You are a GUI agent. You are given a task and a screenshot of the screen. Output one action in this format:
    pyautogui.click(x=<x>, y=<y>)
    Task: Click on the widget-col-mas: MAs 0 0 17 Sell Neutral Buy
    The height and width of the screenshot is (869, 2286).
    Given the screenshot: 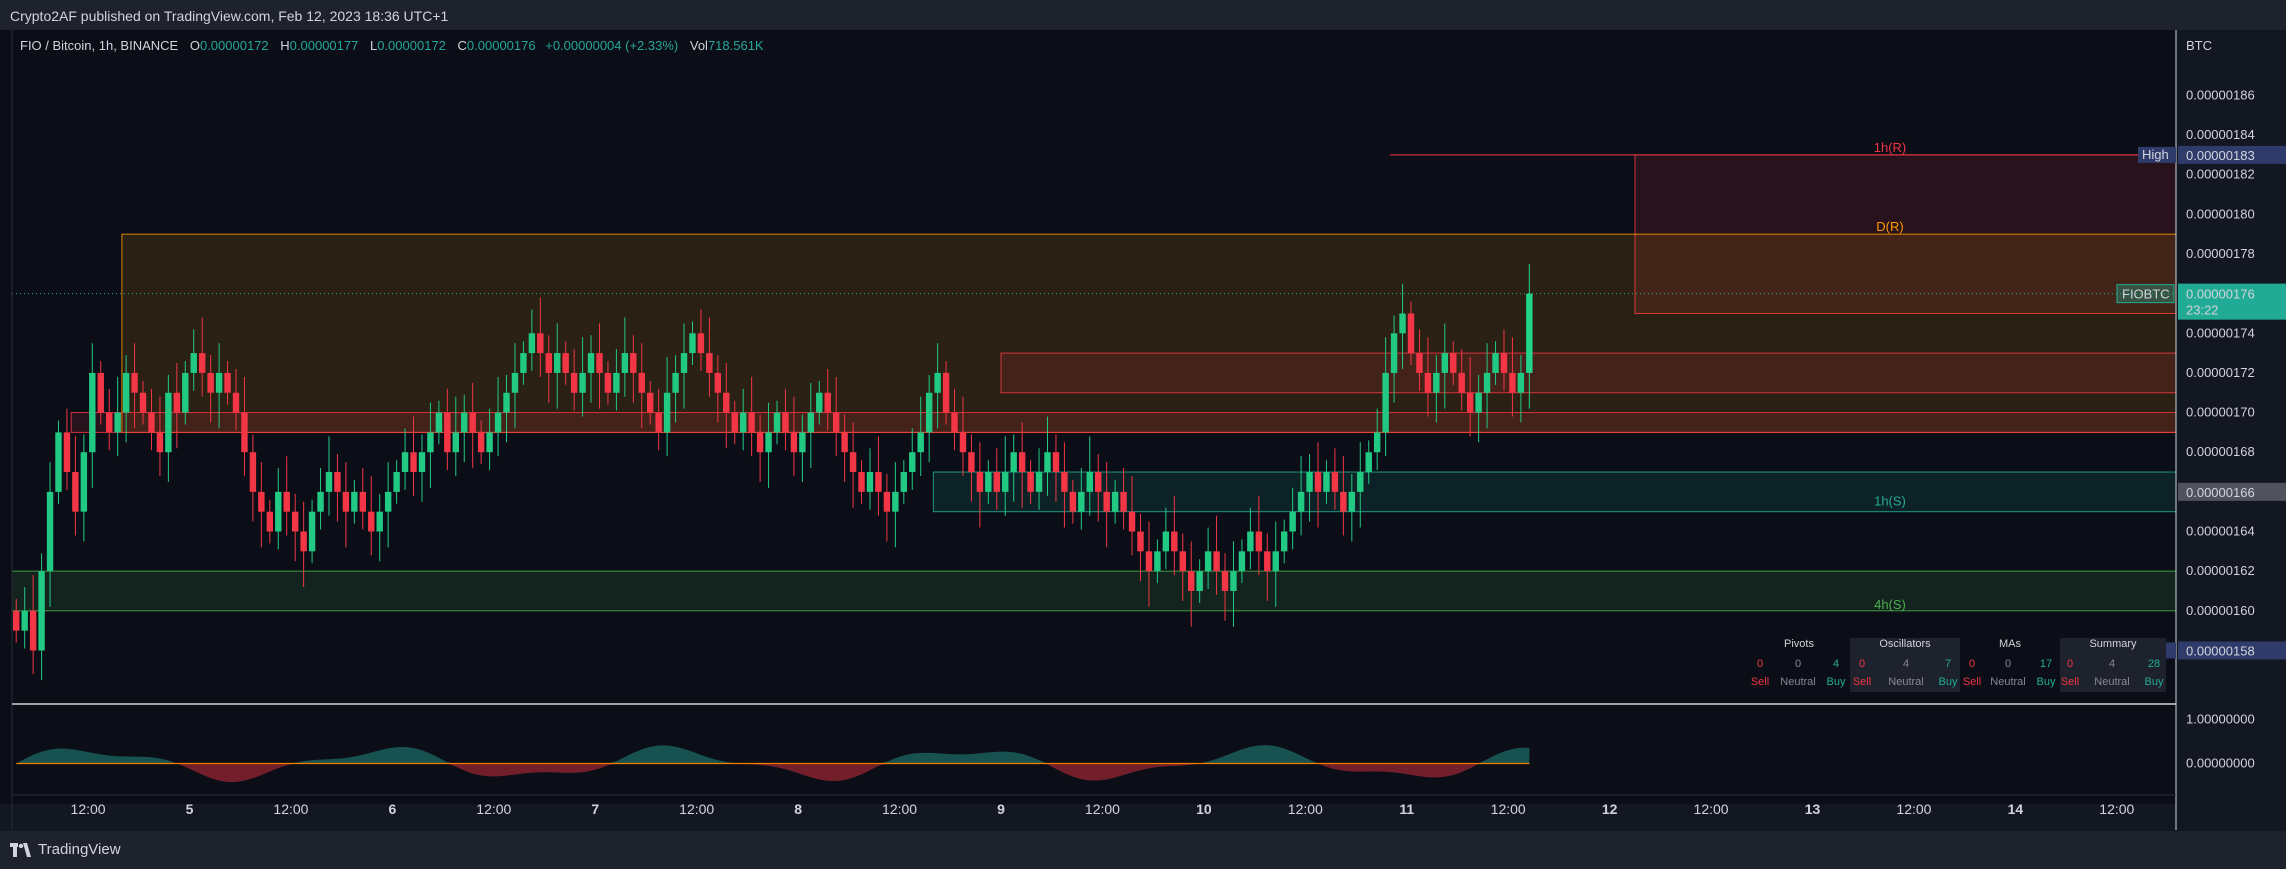 What is the action you would take?
    pyautogui.click(x=2010, y=665)
    